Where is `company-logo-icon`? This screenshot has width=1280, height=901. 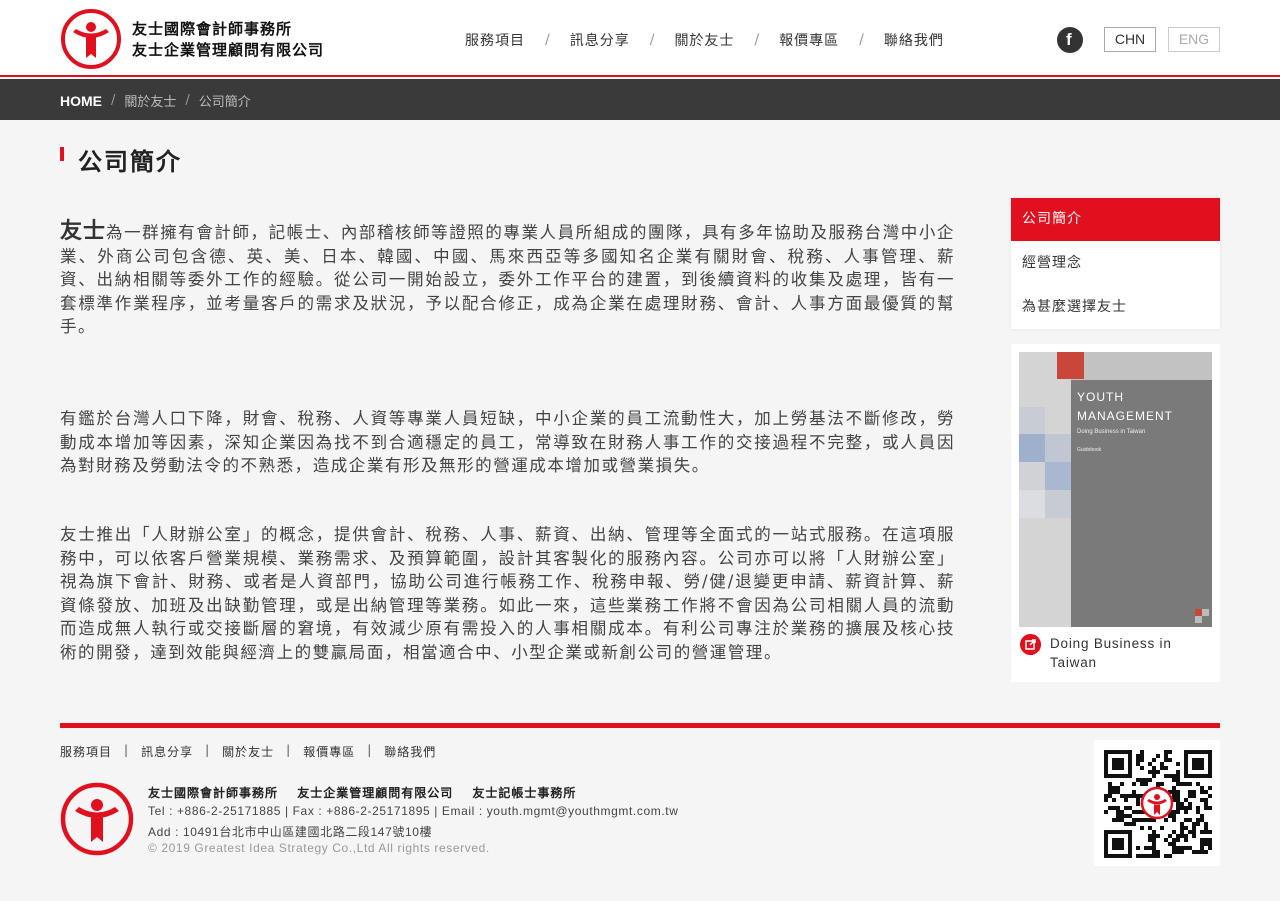 company-logo-icon is located at coordinates (91, 39).